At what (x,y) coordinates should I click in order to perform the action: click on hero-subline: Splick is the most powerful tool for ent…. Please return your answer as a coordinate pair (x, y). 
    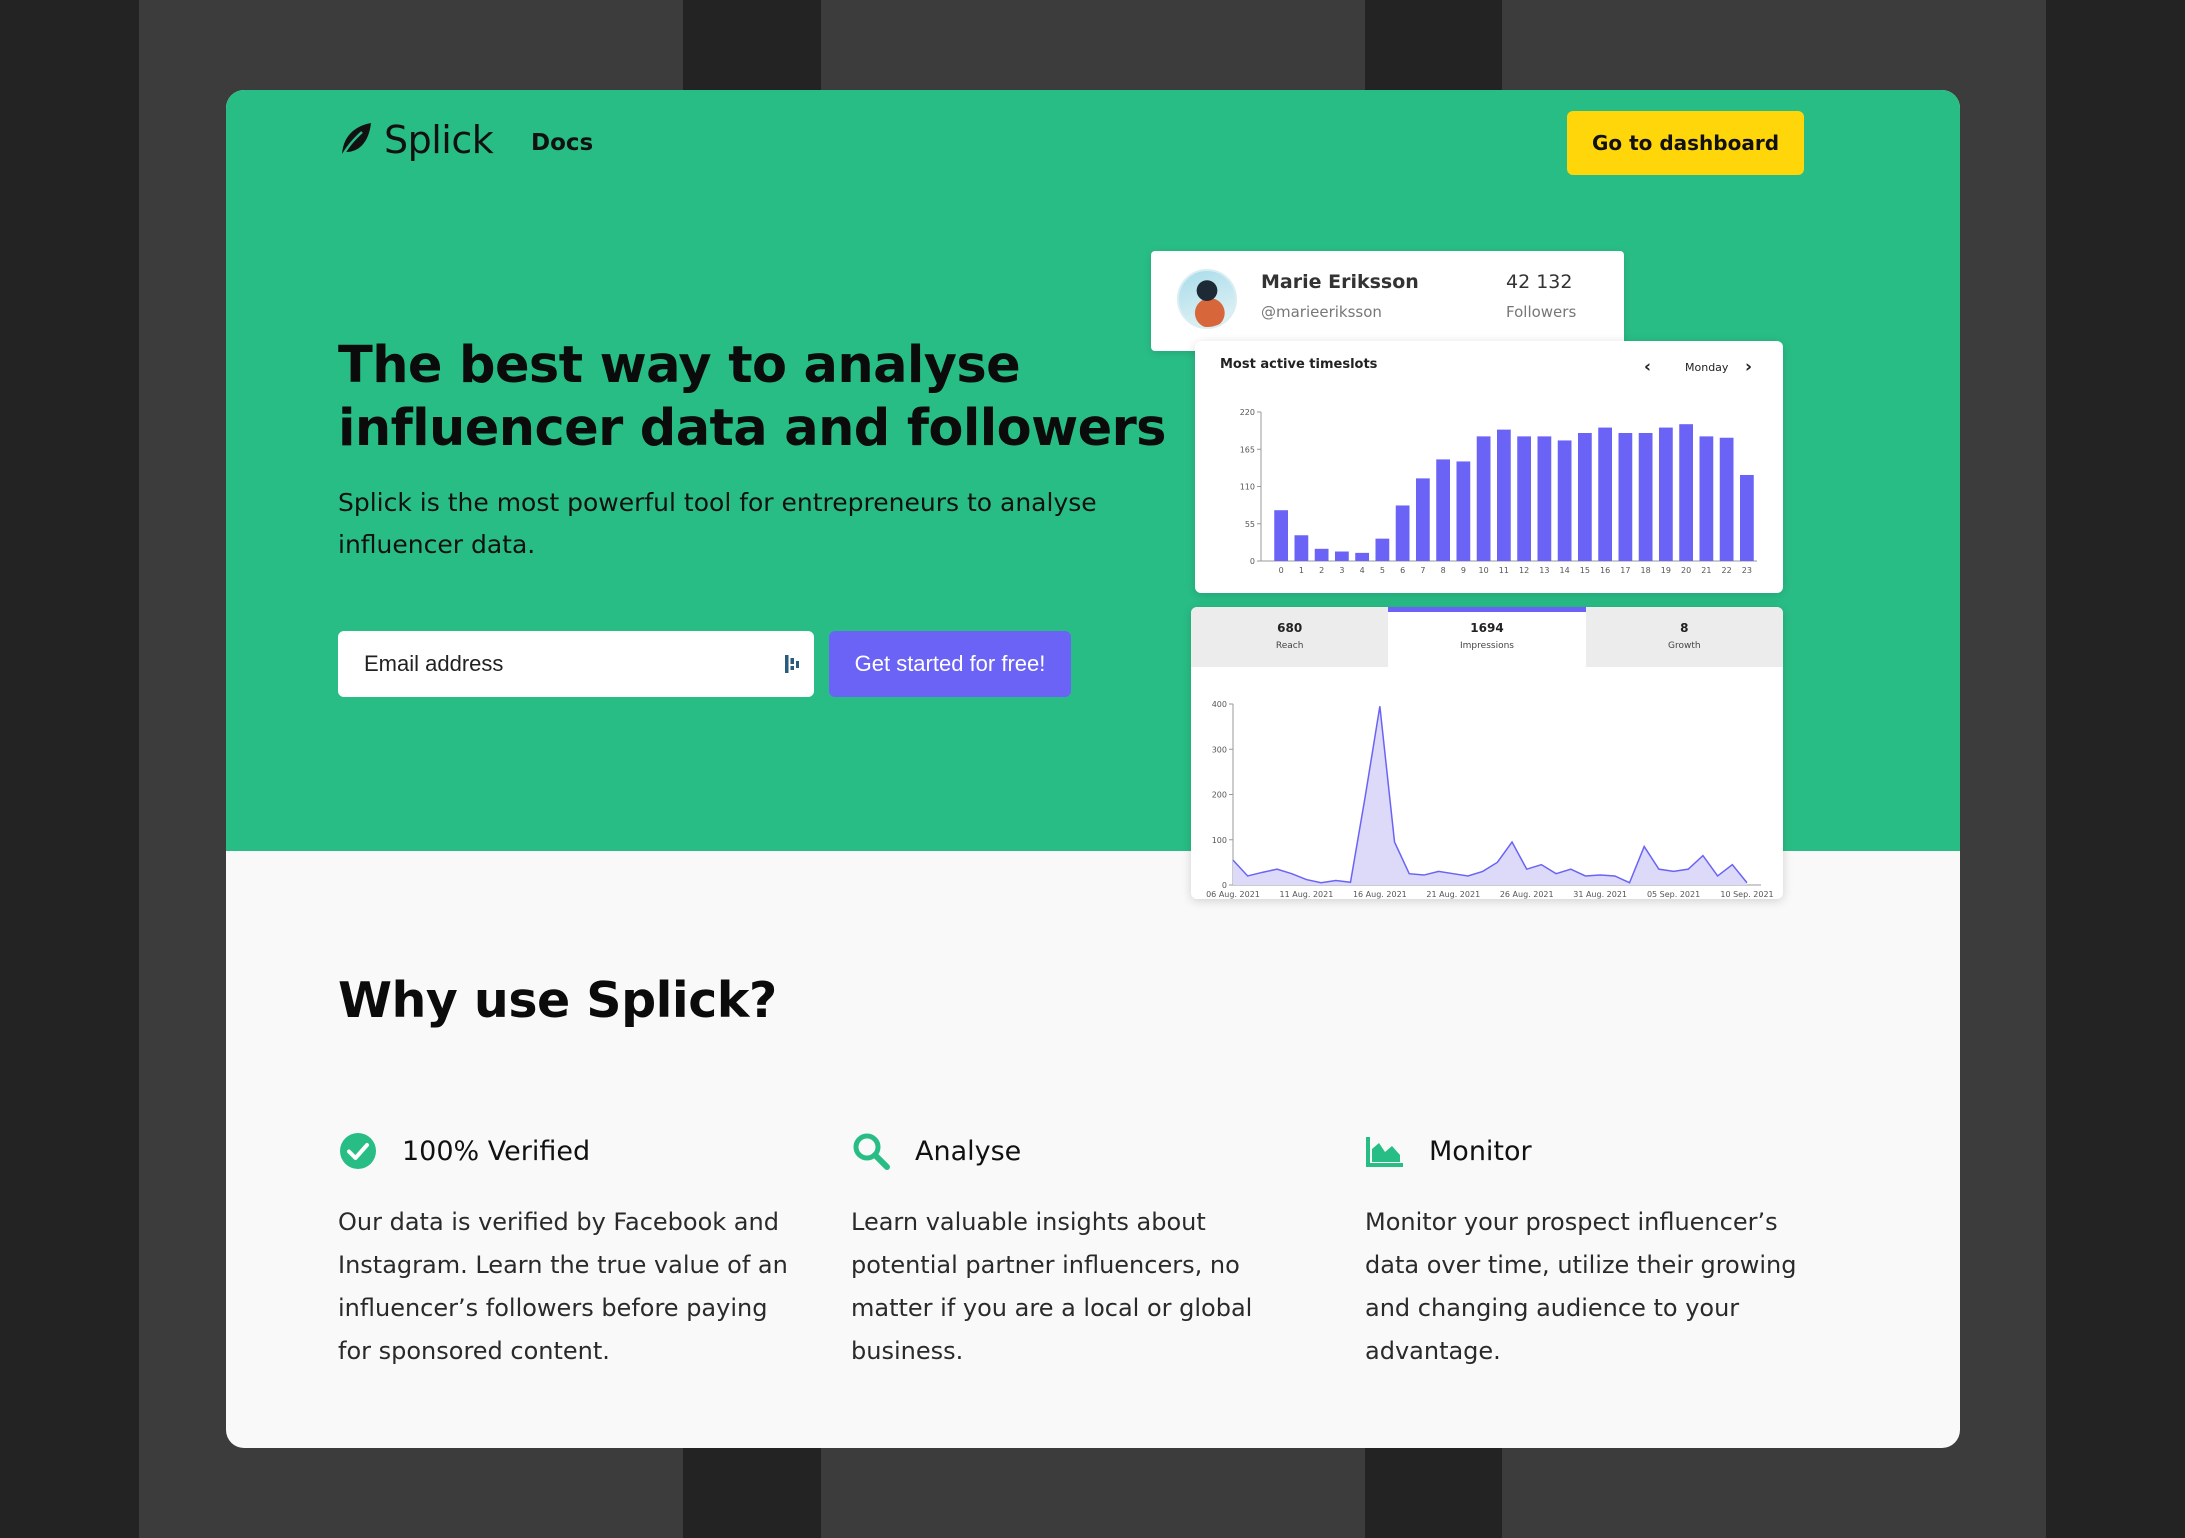
    Looking at the image, I should click on (717, 523).